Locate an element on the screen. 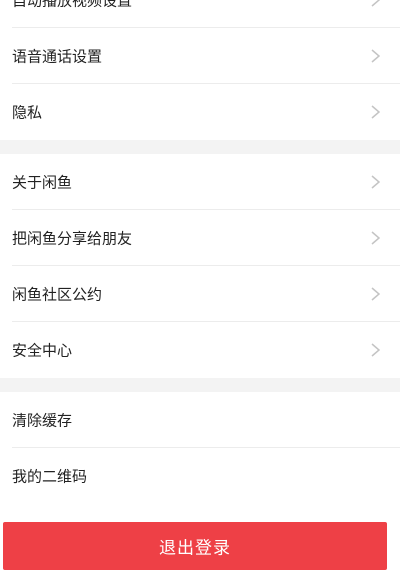 This screenshot has width=400, height=588. settings-row-my-qrcode: 我的二维码 is located at coordinates (200, 476).